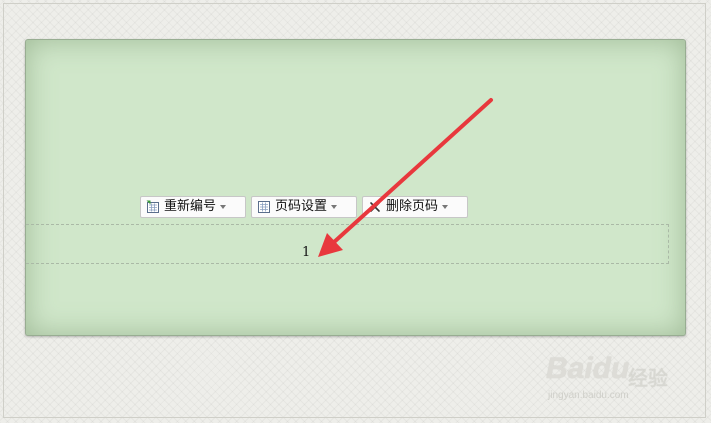 The image size is (711, 423). I want to click on page-number-settings-label: 页码设置, so click(301, 206).